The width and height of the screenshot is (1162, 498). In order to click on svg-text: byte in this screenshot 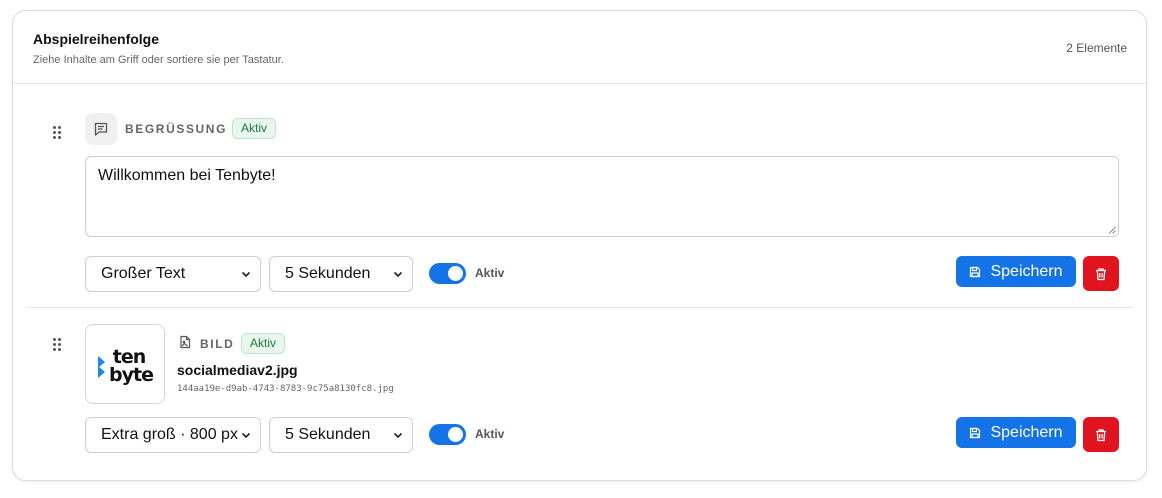, I will do `click(131, 375)`.